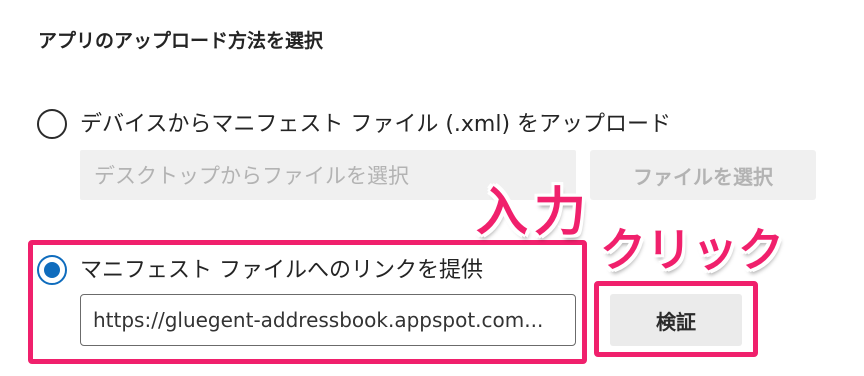 This screenshot has height=376, width=864. What do you see at coordinates (376, 124) in the screenshot?
I see `option-device-label: デバイスからマニフェスト ファイル (.xml) をアップロード` at bounding box center [376, 124].